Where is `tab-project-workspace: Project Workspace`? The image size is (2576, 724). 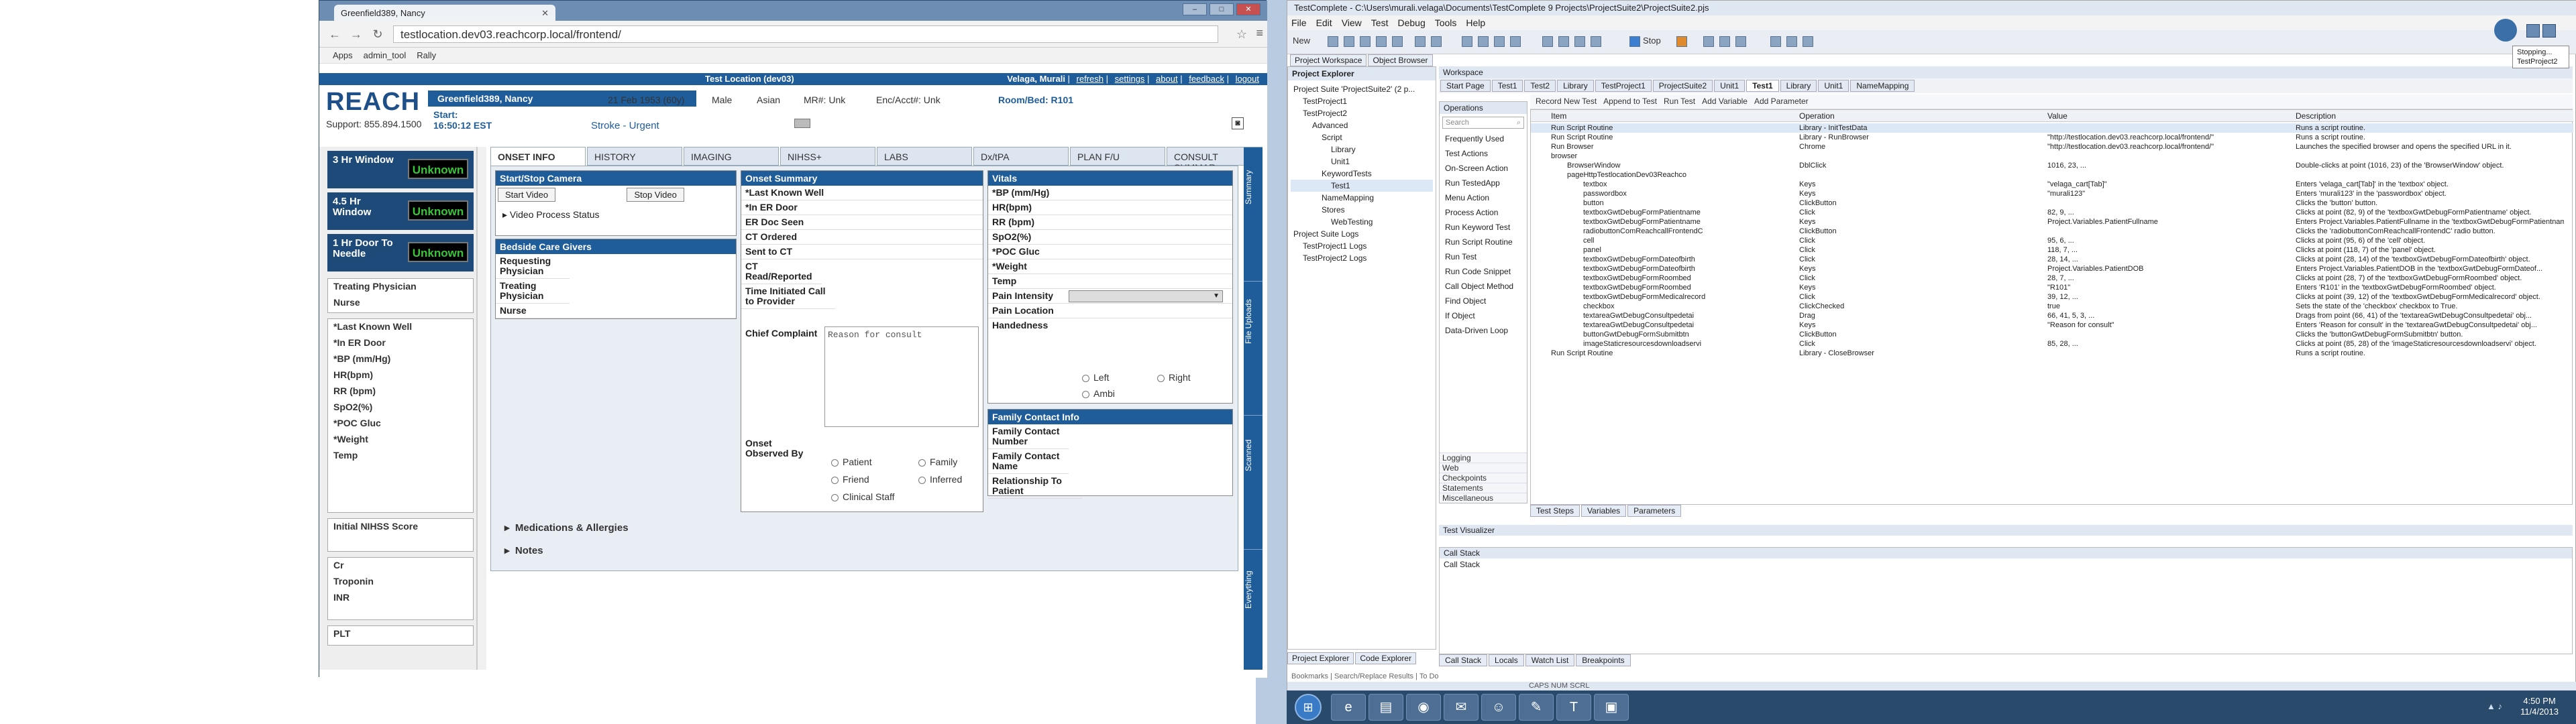
tab-project-workspace: Project Workspace is located at coordinates (1328, 60).